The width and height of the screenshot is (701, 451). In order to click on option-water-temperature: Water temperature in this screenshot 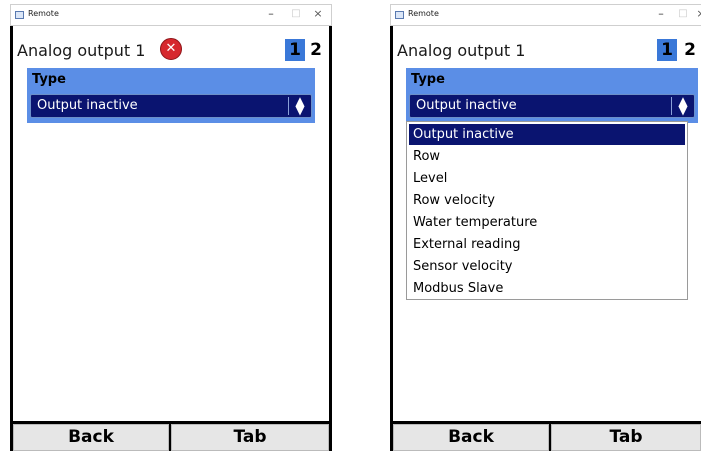, I will do `click(547, 222)`.